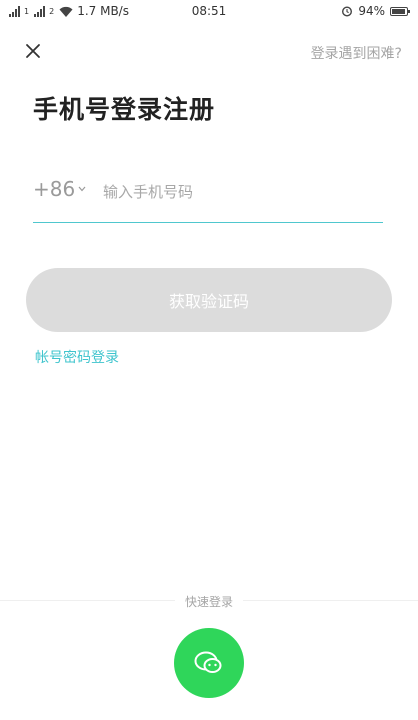  I want to click on phone-field: +86, so click(208, 196).